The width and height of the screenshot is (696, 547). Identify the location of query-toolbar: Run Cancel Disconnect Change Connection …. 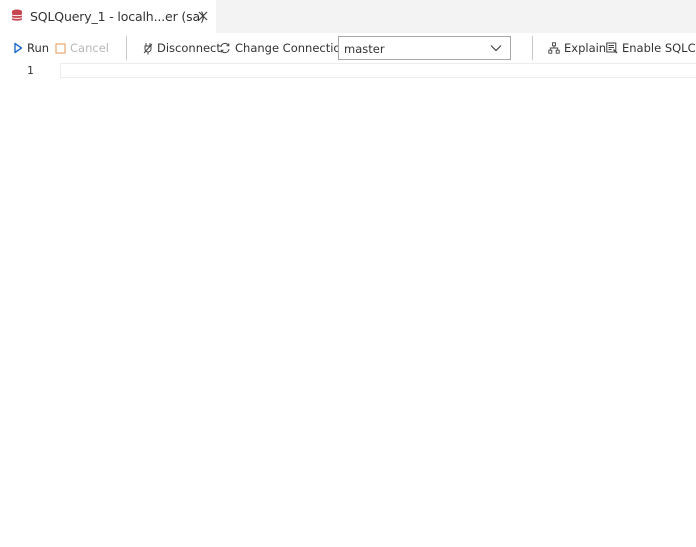
(348, 48).